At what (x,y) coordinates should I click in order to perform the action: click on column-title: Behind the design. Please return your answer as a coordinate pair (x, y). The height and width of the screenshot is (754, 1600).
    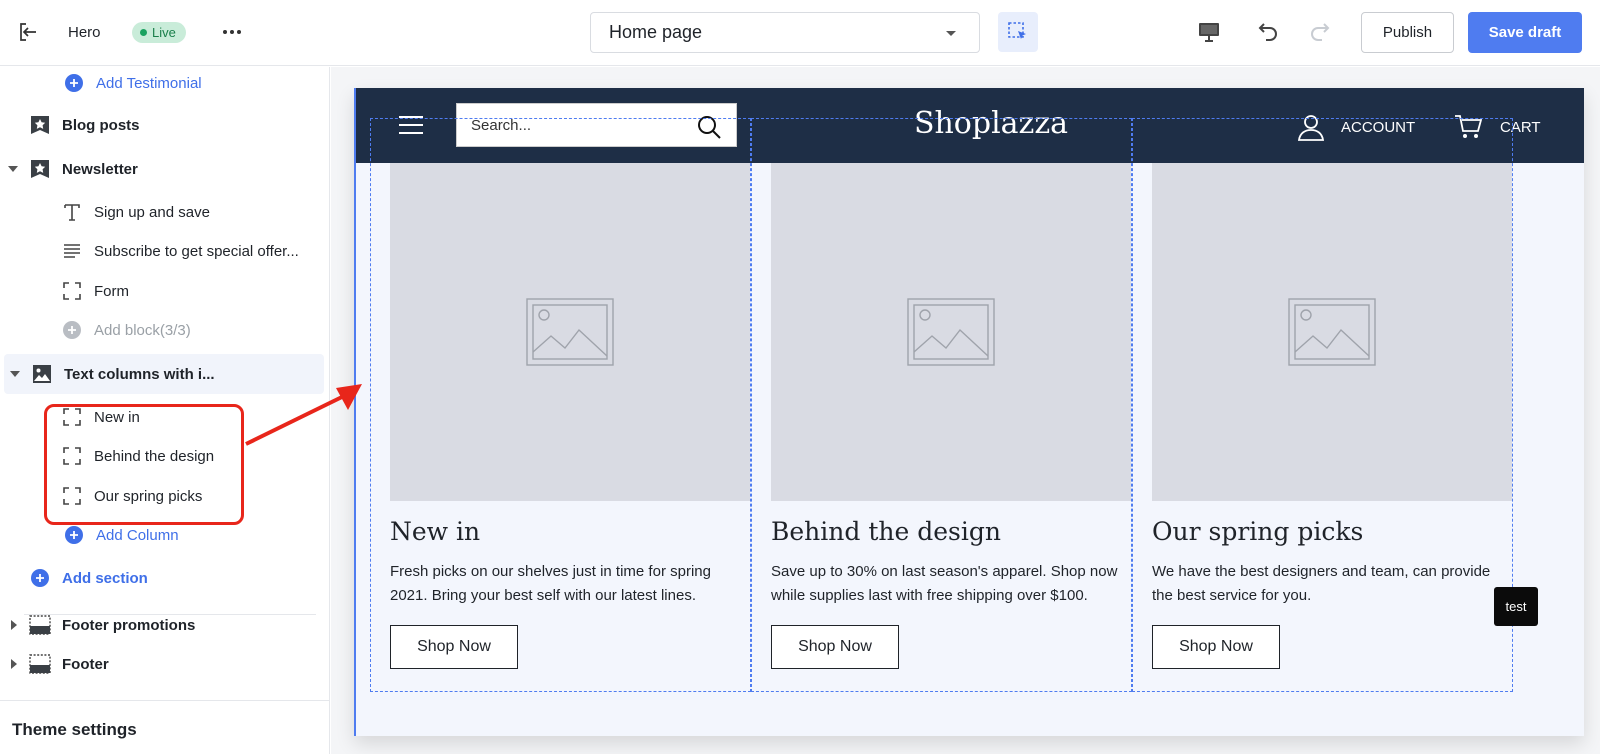
    Looking at the image, I should click on (886, 531).